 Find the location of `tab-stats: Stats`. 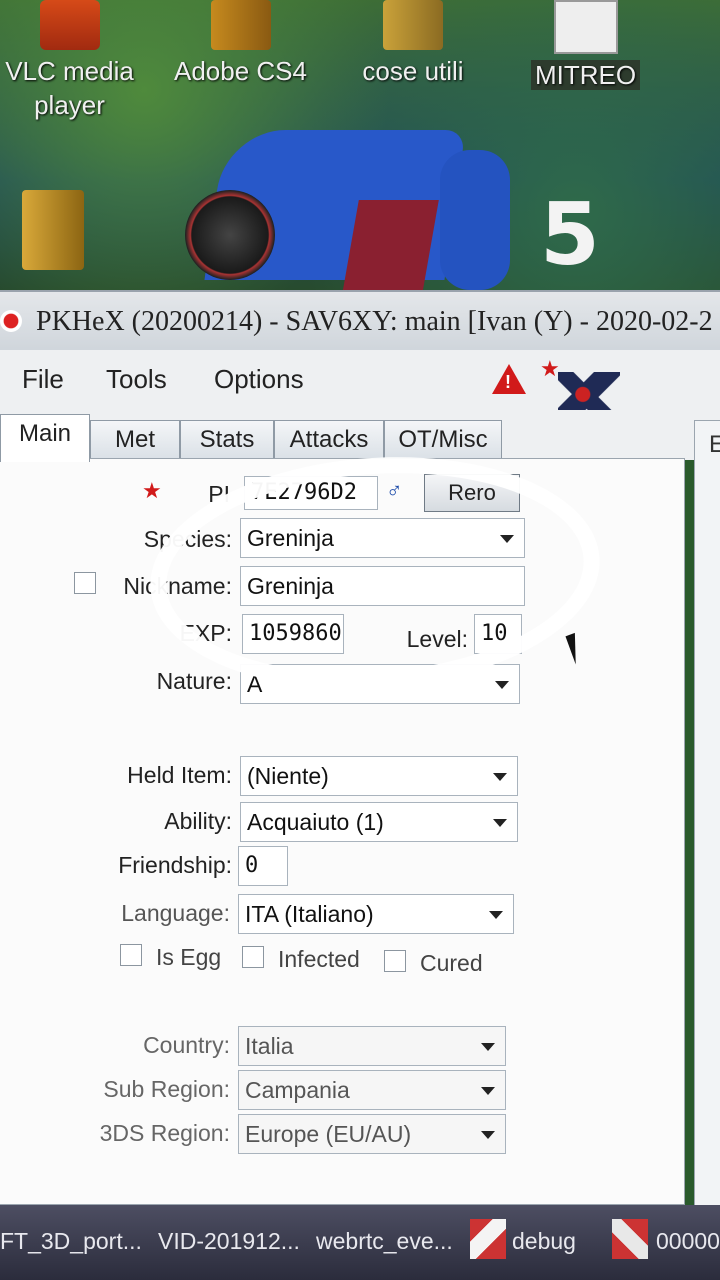

tab-stats: Stats is located at coordinates (227, 439).